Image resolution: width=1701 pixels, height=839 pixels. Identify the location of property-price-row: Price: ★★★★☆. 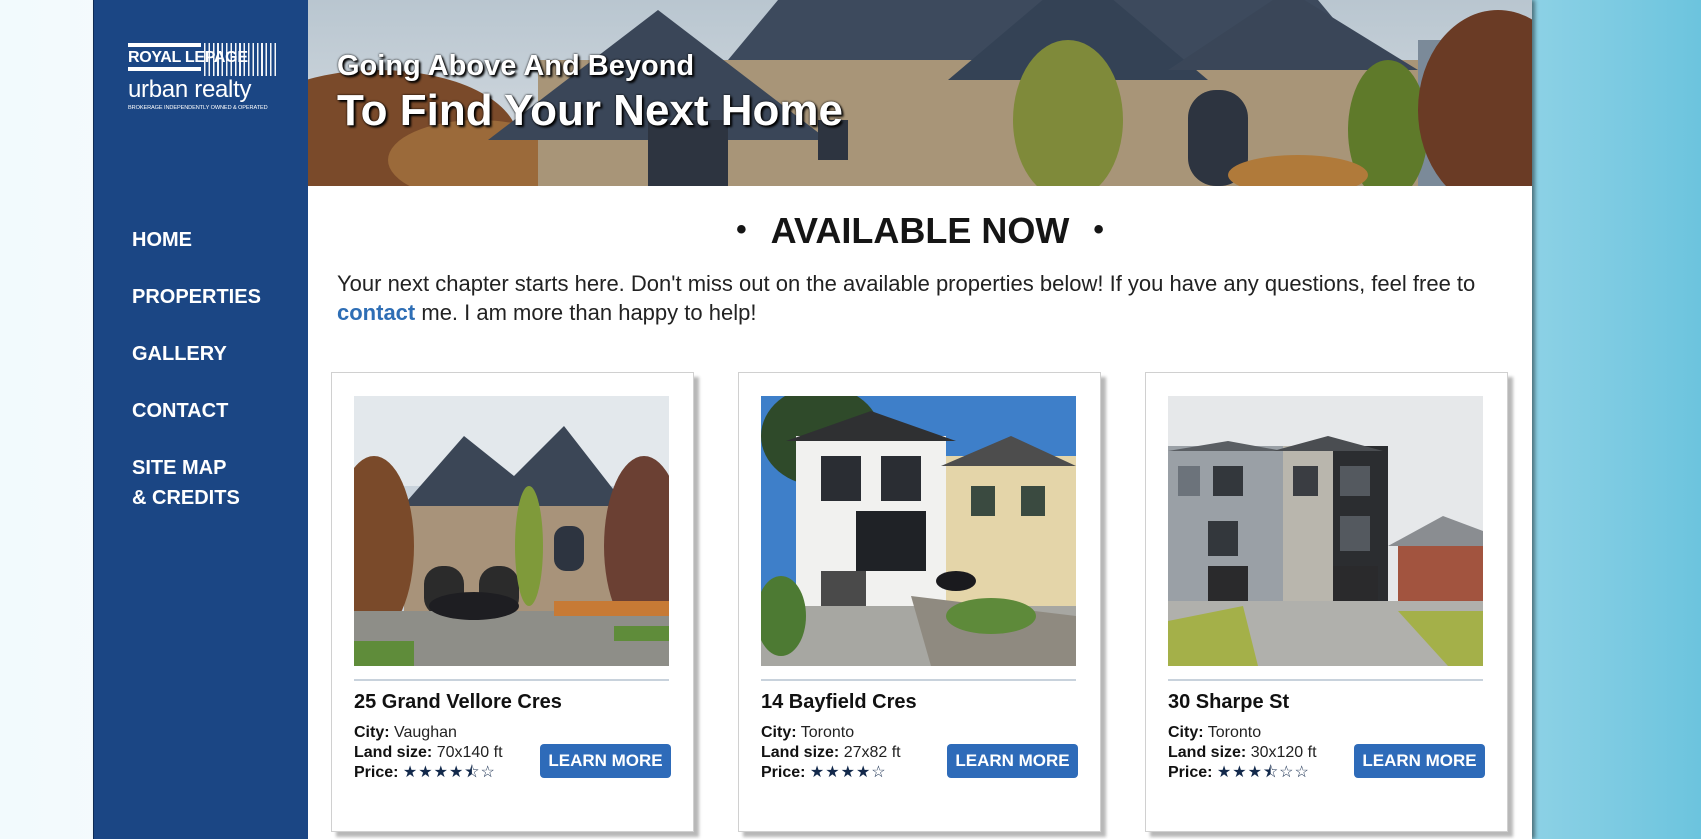
(831, 773).